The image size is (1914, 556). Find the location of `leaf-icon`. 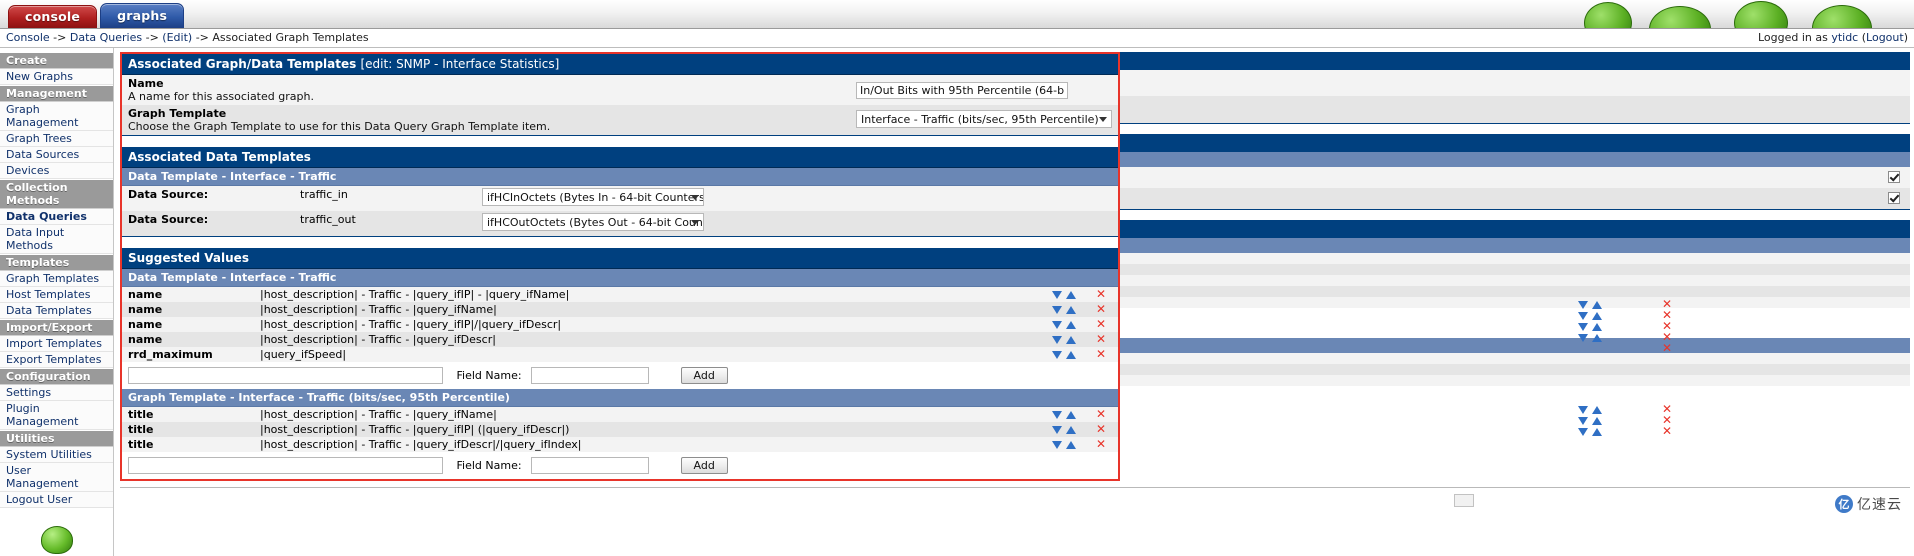

leaf-icon is located at coordinates (1842, 16).